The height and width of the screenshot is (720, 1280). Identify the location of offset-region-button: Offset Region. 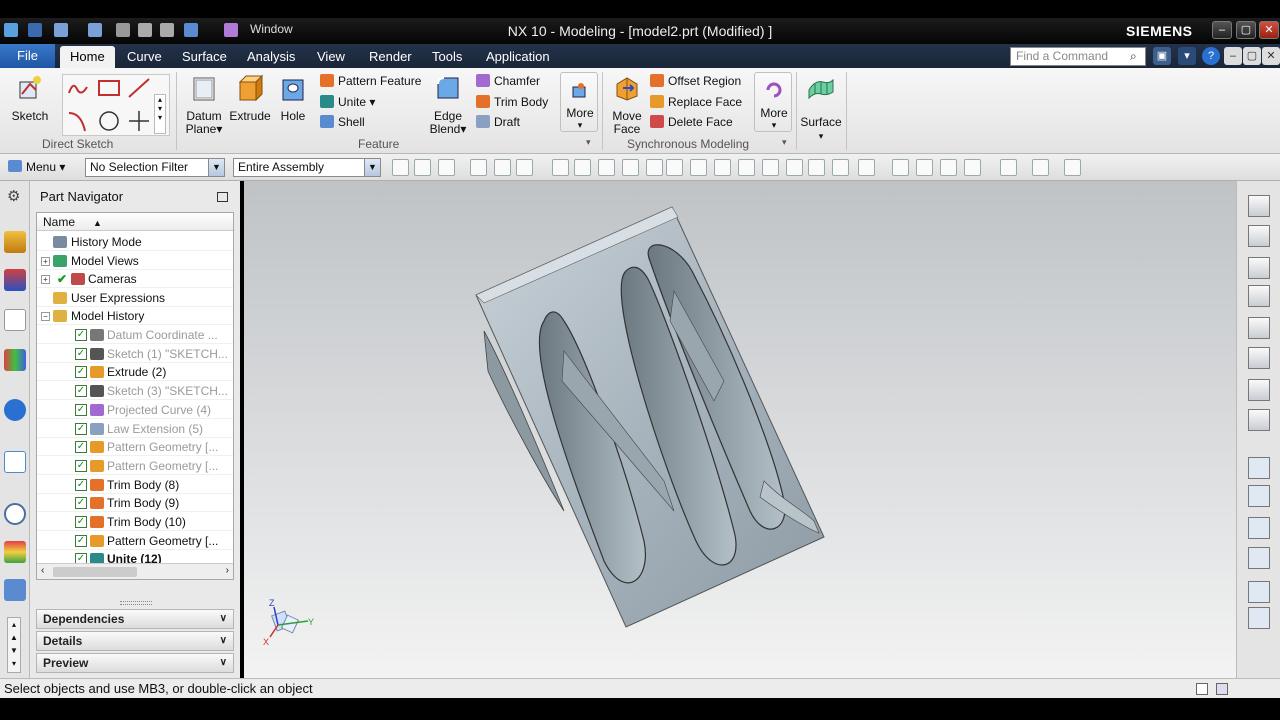
(695, 81).